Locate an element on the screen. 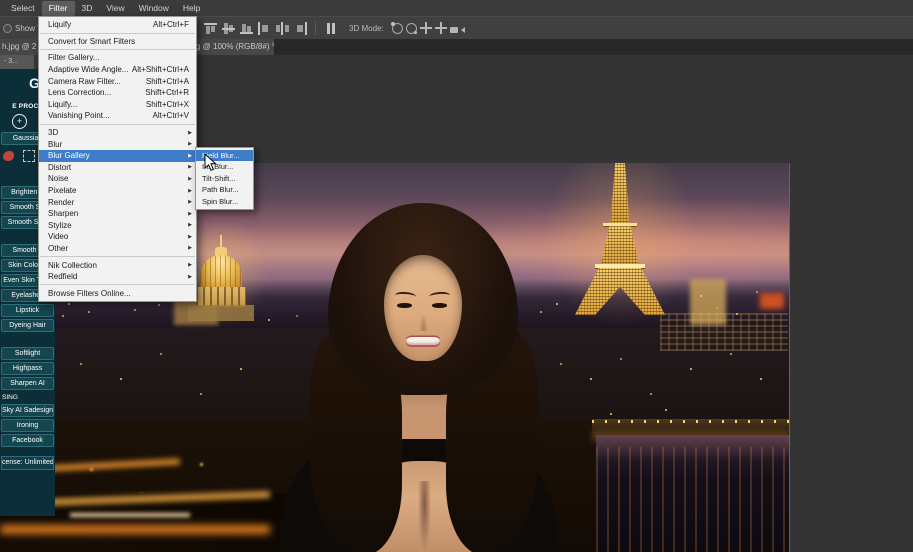  filter-menu-item: Liquify... Shift+Ctrl+X is located at coordinates (117, 105).